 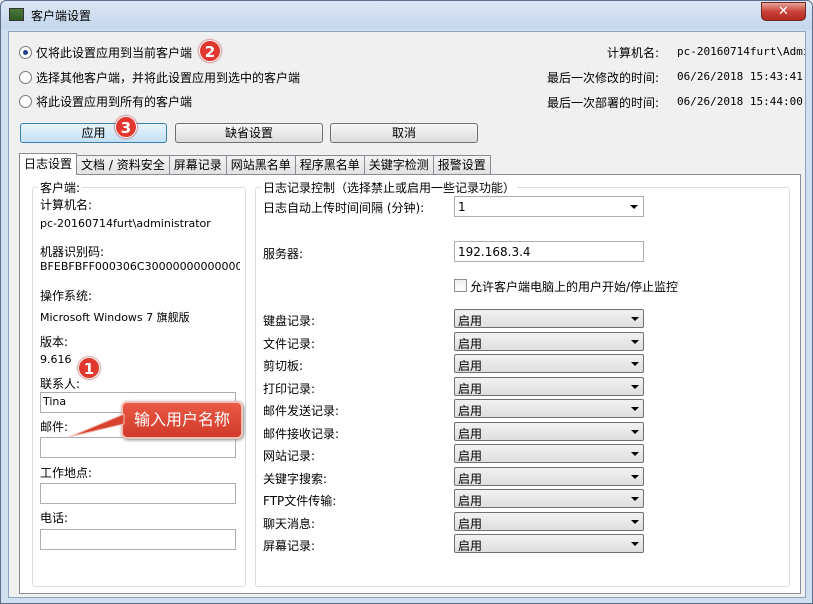 I want to click on radio-selected-clients: 选择其他客户端，并将此设置应用到选中的客户端, so click(x=159, y=77).